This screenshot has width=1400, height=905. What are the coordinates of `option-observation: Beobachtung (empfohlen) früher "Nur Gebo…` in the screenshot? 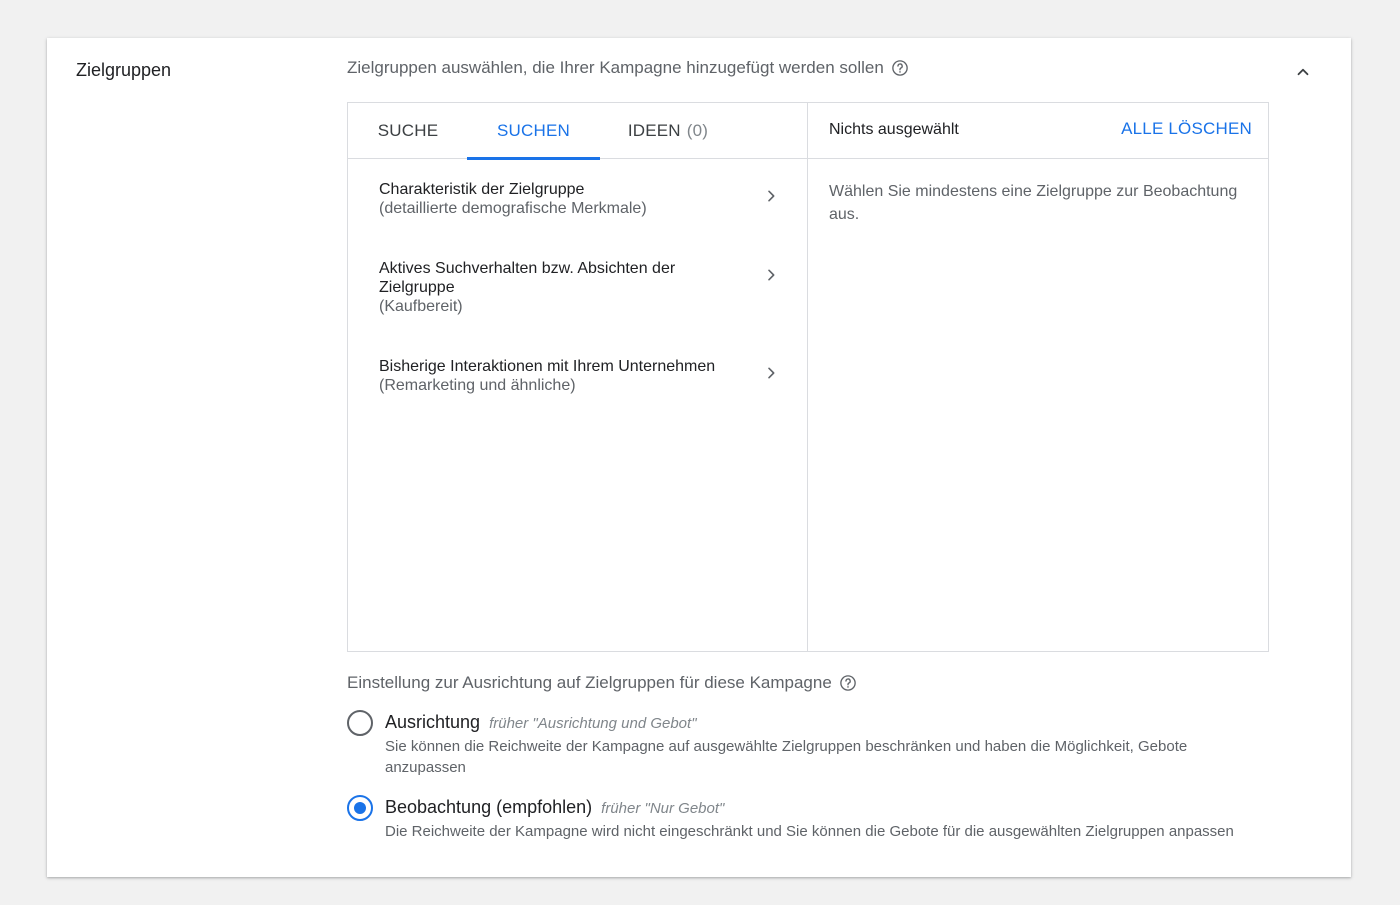 It's located at (797, 818).